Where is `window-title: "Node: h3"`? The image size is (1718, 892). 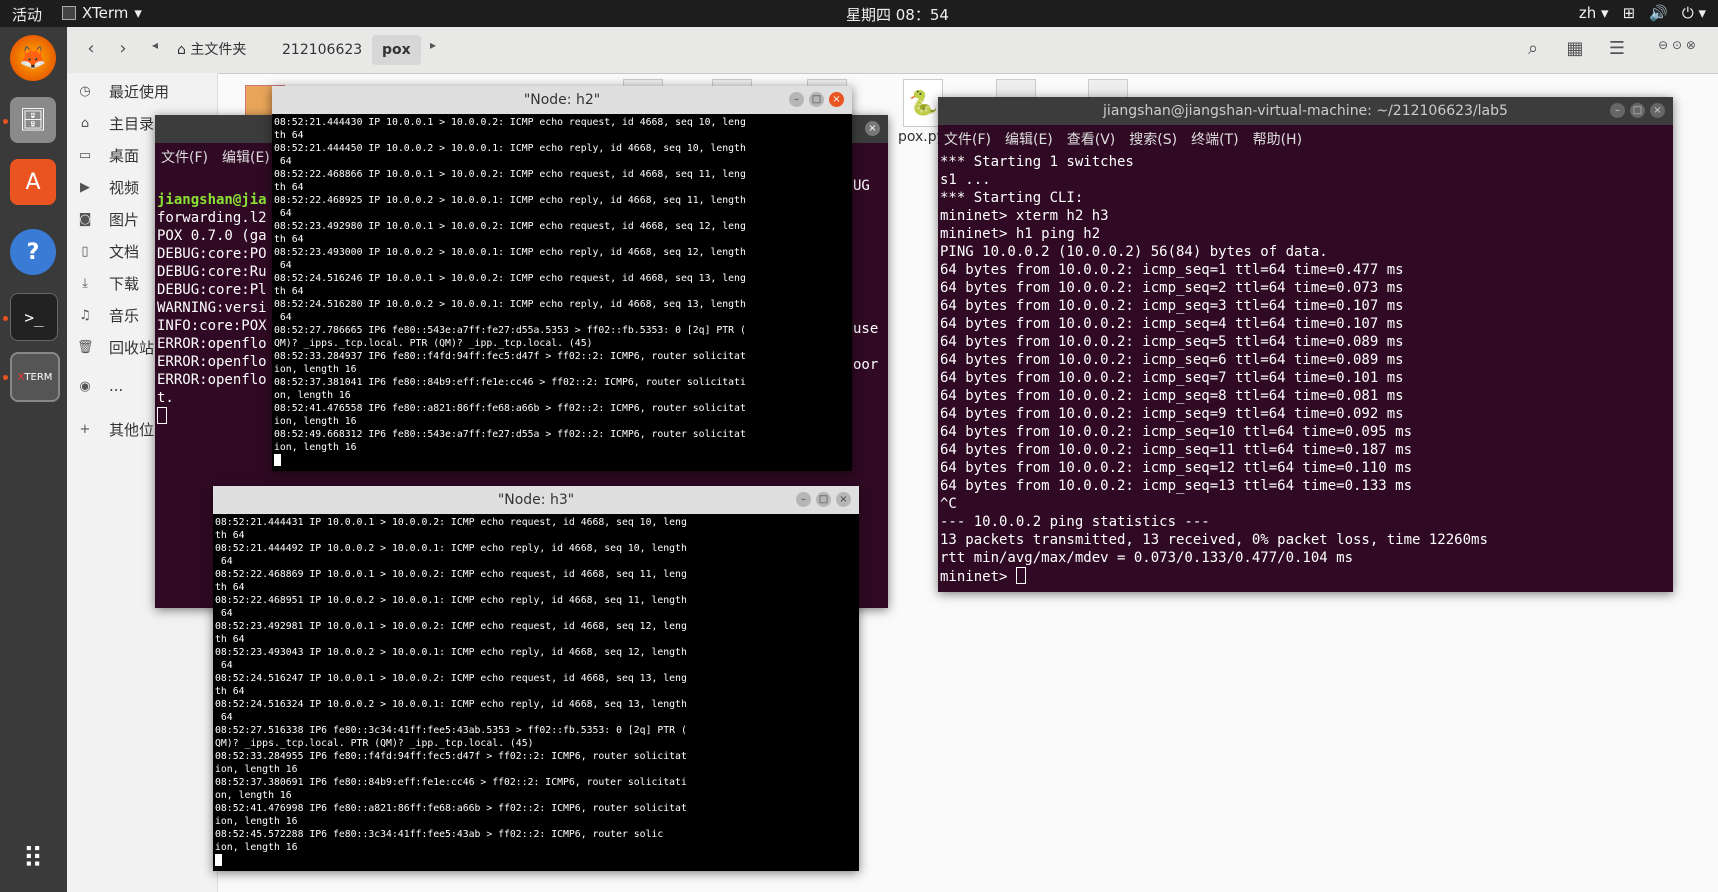 window-title: "Node: h3" is located at coordinates (536, 500).